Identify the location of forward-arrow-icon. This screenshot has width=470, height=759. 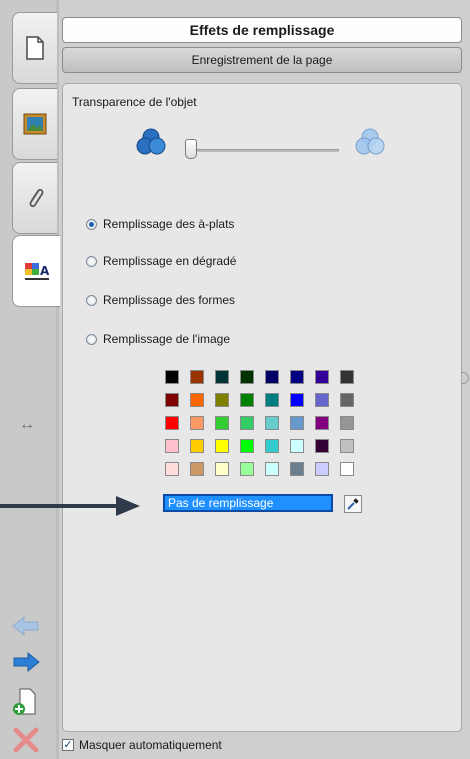
(26, 662).